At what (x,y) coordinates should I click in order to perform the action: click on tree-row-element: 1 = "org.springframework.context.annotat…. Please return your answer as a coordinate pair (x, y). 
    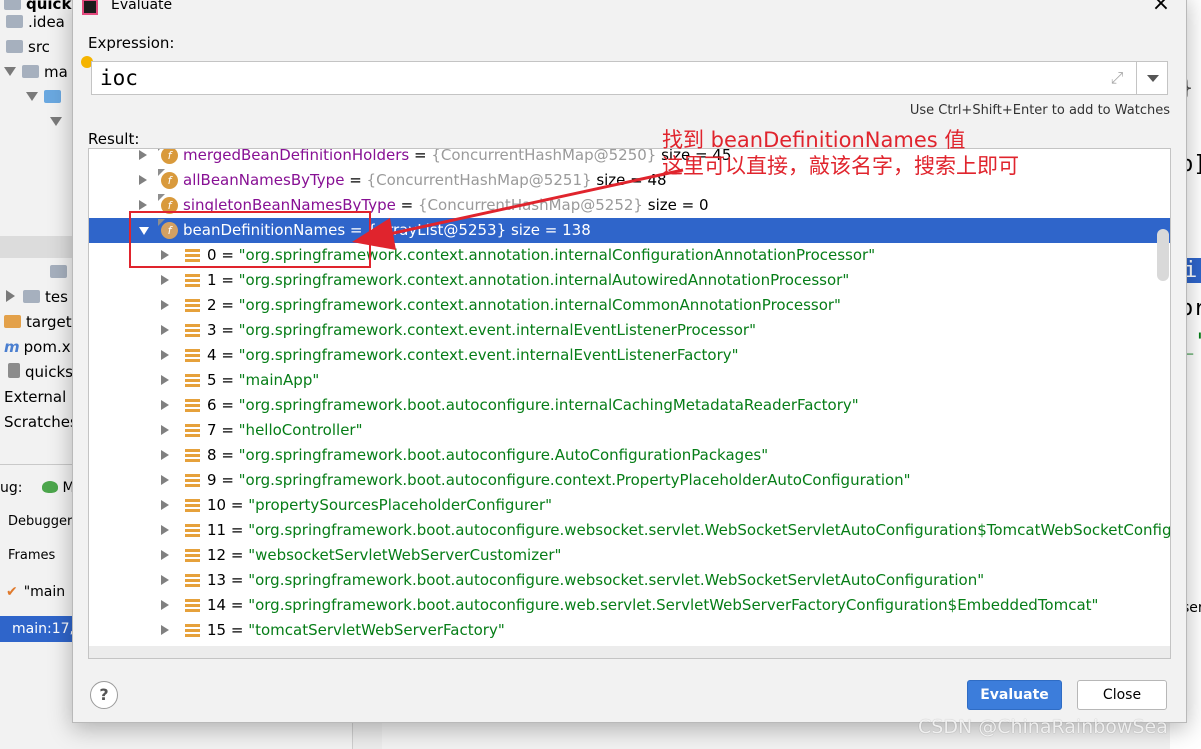
    Looking at the image, I should click on (629, 280).